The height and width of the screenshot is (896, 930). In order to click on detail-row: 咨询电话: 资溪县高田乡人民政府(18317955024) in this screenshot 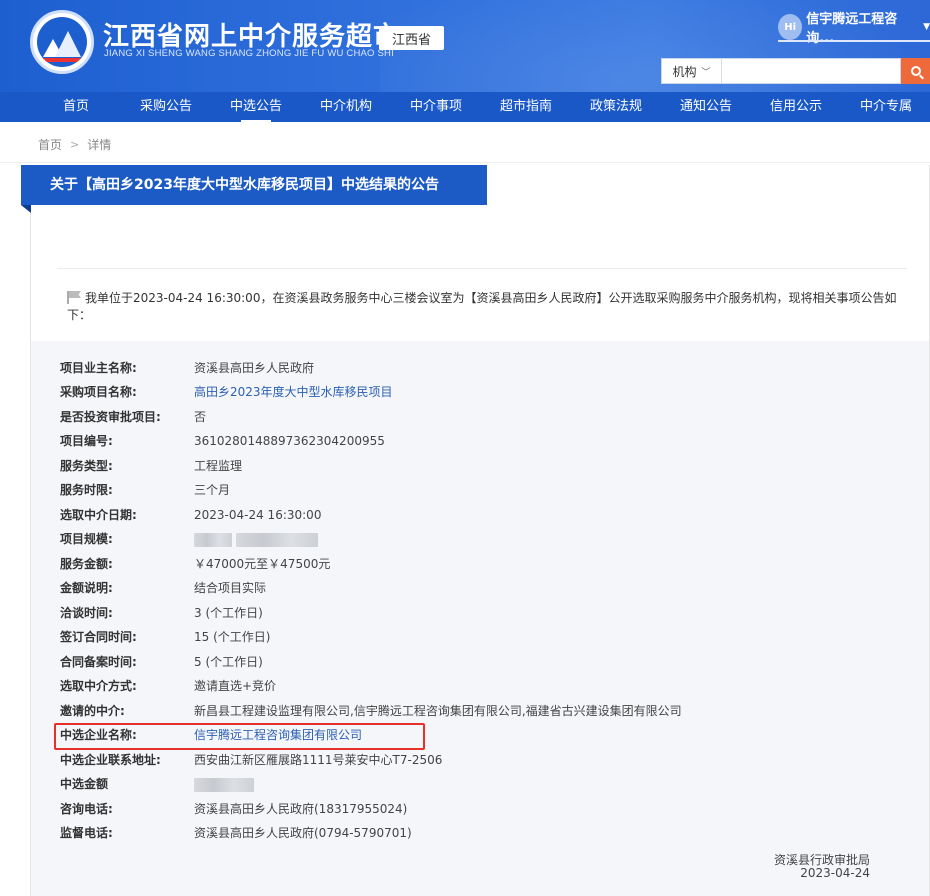, I will do `click(234, 809)`.